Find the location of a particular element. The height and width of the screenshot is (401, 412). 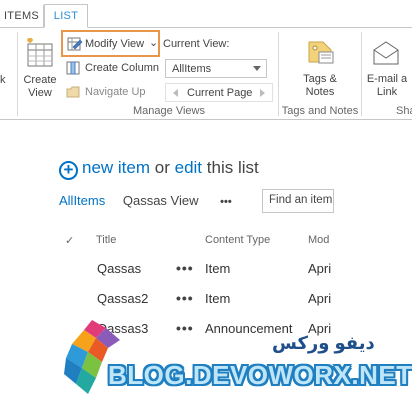

current-view-value: AllItems is located at coordinates (192, 69).